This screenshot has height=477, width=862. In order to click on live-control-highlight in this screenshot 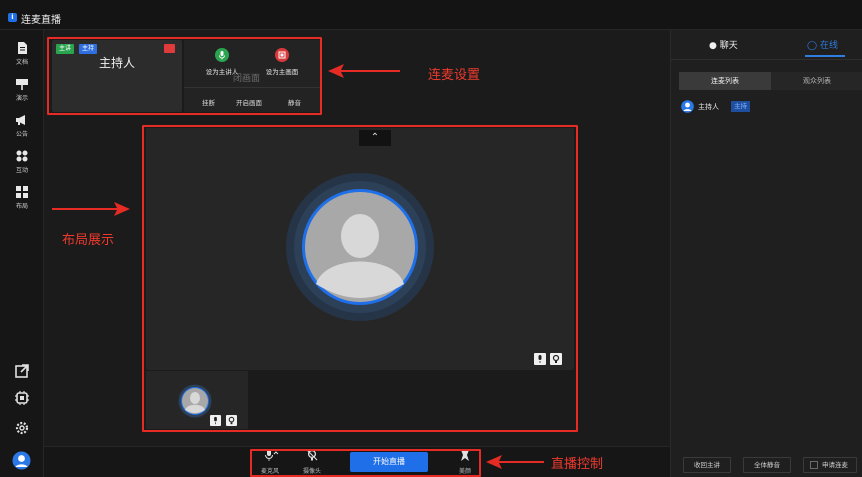, I will do `click(365, 463)`.